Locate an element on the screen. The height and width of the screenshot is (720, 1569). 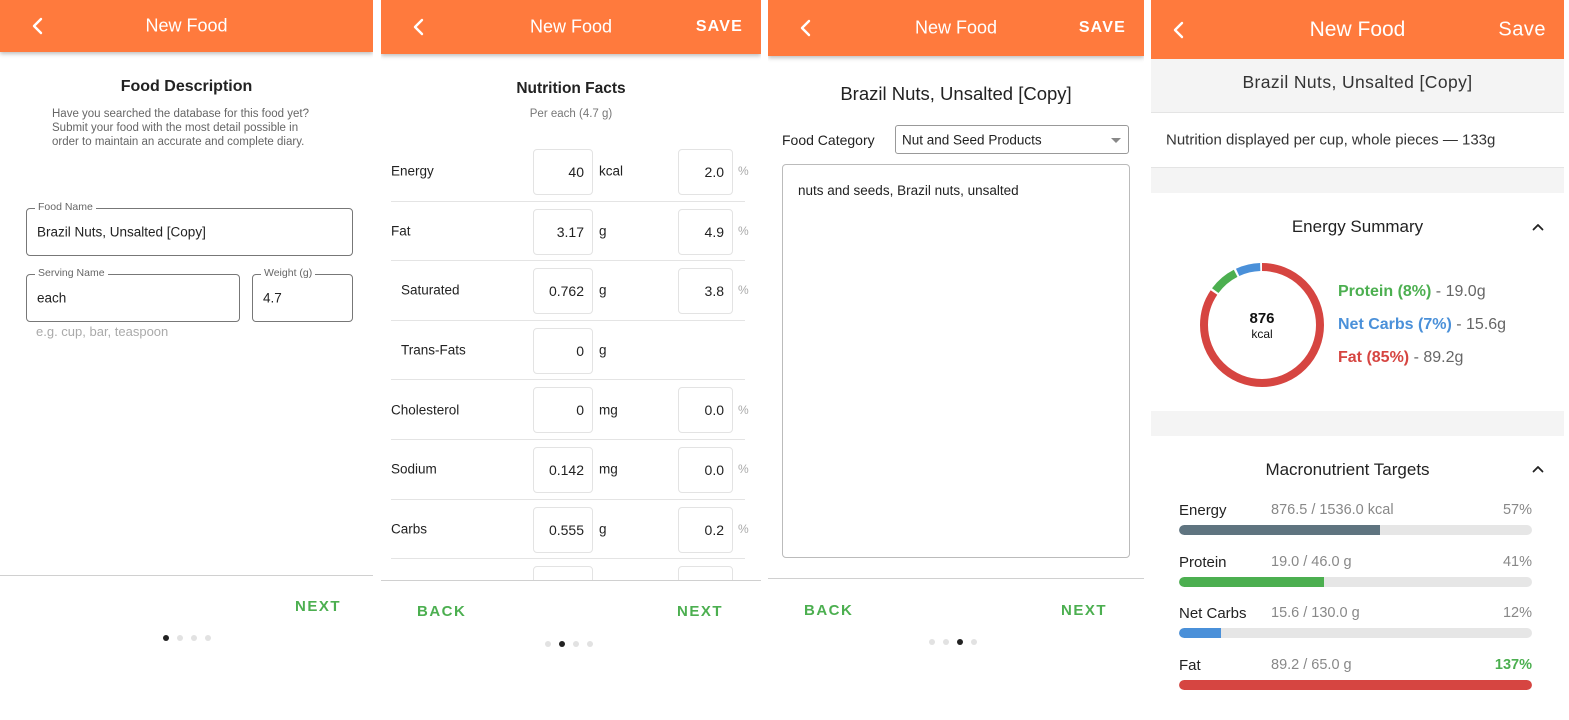
food-name-value: Brazil Nuts, Unsalted [Copy] is located at coordinates (121, 232).